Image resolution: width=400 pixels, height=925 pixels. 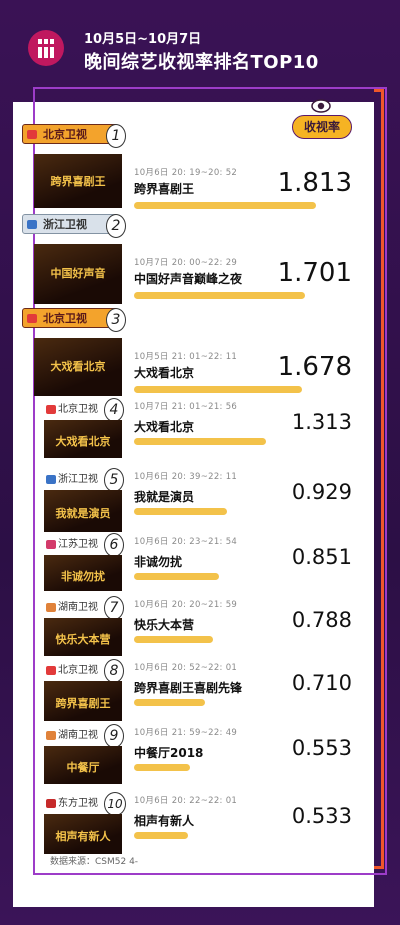 I want to click on data-source: 数据来源：CSM52 4-, so click(x=94, y=862).